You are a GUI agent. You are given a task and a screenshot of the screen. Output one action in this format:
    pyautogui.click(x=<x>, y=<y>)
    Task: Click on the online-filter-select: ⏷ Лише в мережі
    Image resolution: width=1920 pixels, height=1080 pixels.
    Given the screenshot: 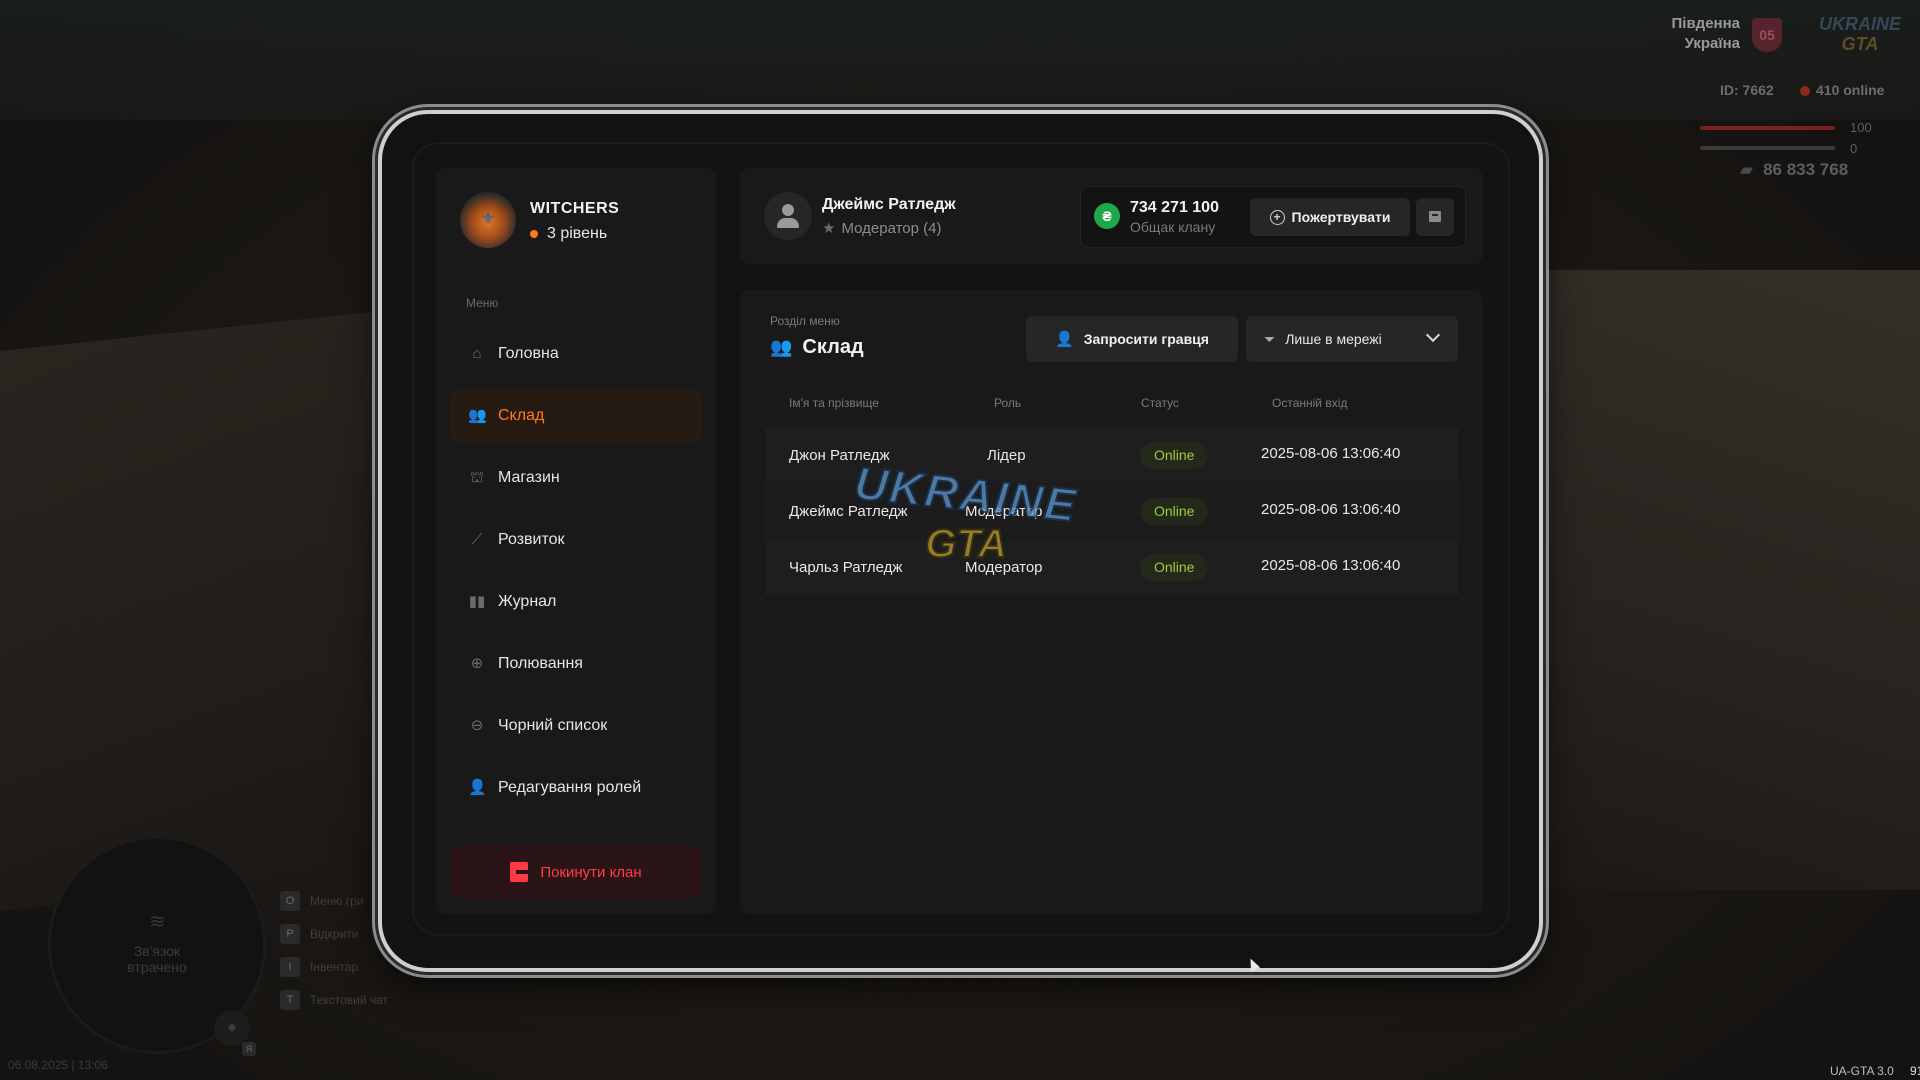 What is the action you would take?
    pyautogui.click(x=1352, y=339)
    